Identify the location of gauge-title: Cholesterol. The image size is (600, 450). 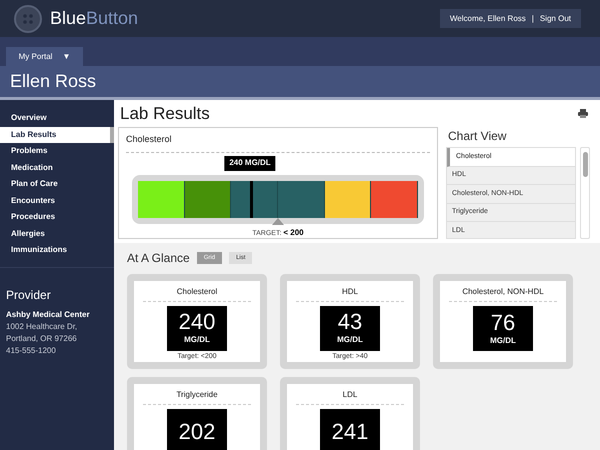
(278, 140).